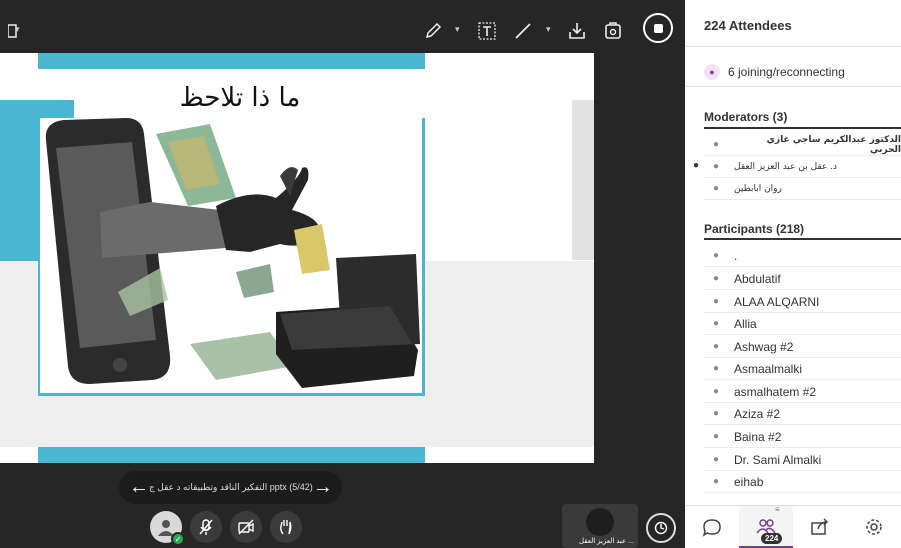 This screenshot has width=901, height=548. Describe the element at coordinates (712, 527) in the screenshot. I see `chat-icon` at that location.